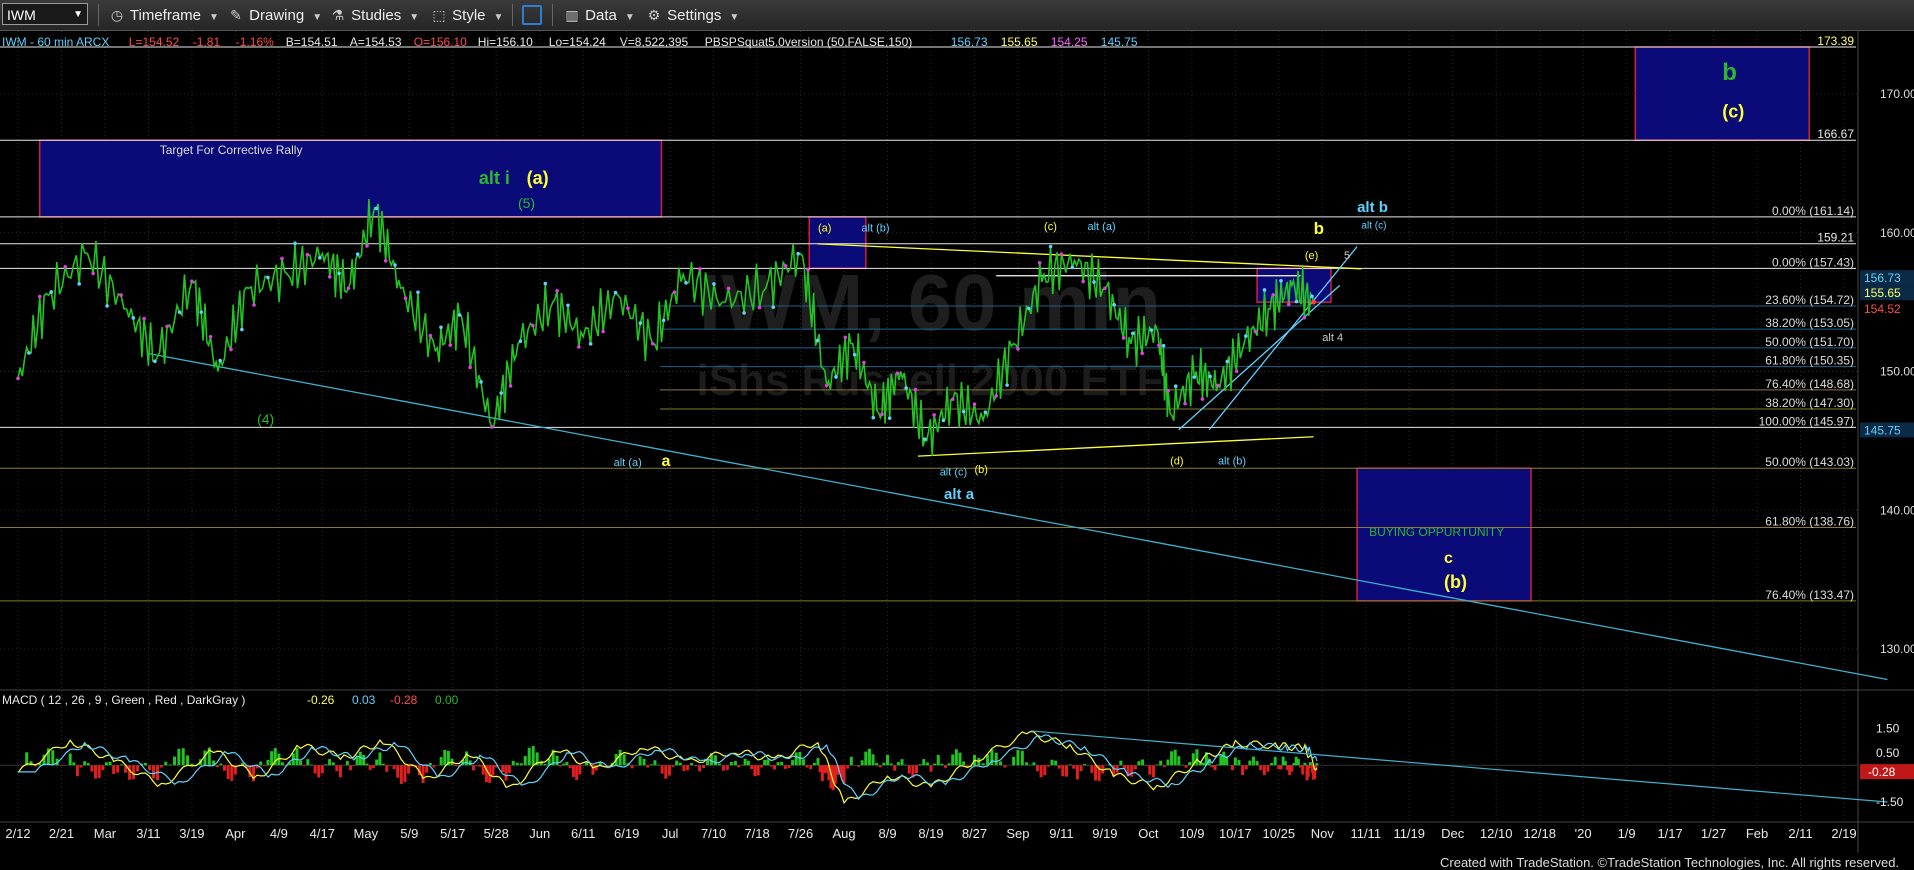  I want to click on macd-tick-label: -1.50, so click(1890, 802).